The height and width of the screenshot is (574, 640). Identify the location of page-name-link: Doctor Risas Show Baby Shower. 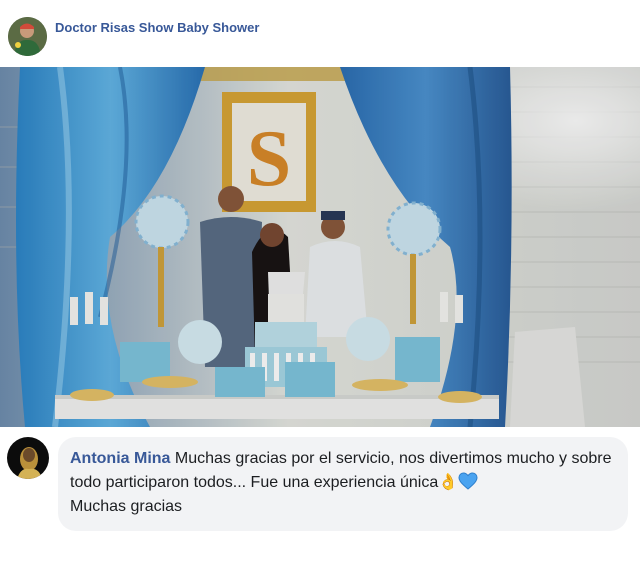
(157, 27).